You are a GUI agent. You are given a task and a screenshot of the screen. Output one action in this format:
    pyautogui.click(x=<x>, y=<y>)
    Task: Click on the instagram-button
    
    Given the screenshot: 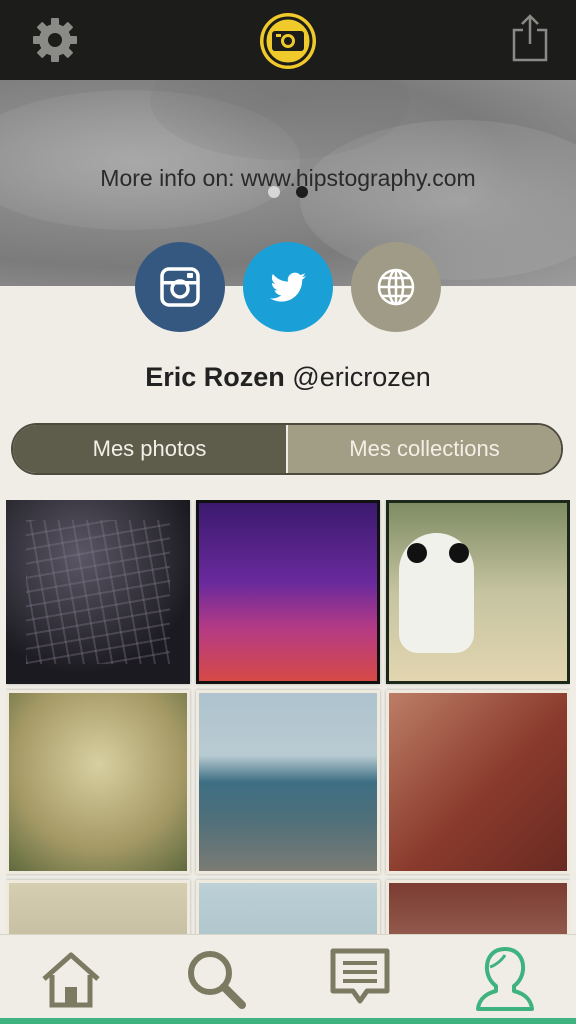 What is the action you would take?
    pyautogui.click(x=180, y=287)
    